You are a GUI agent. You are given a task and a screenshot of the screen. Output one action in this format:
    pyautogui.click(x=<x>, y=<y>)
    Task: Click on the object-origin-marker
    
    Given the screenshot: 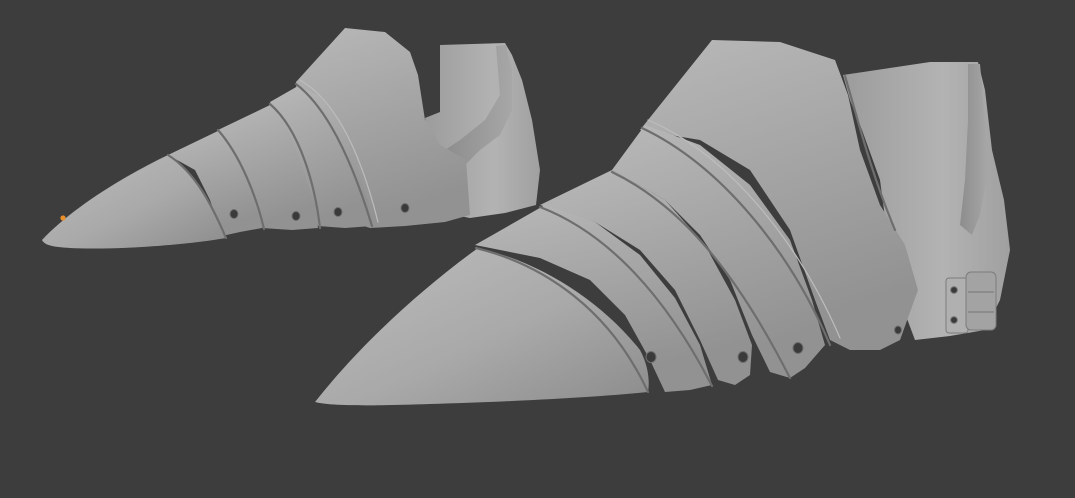 What is the action you would take?
    pyautogui.click(x=63, y=218)
    